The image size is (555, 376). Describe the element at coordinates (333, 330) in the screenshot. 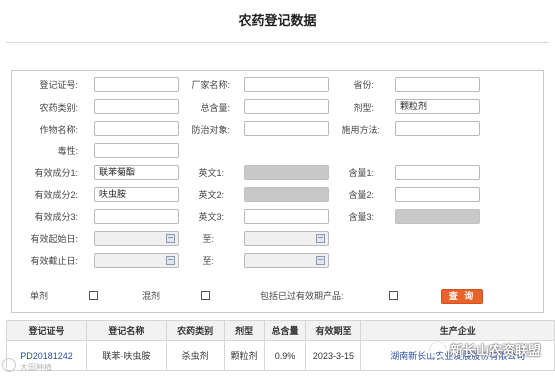

I see `column-header: 有效期至` at that location.